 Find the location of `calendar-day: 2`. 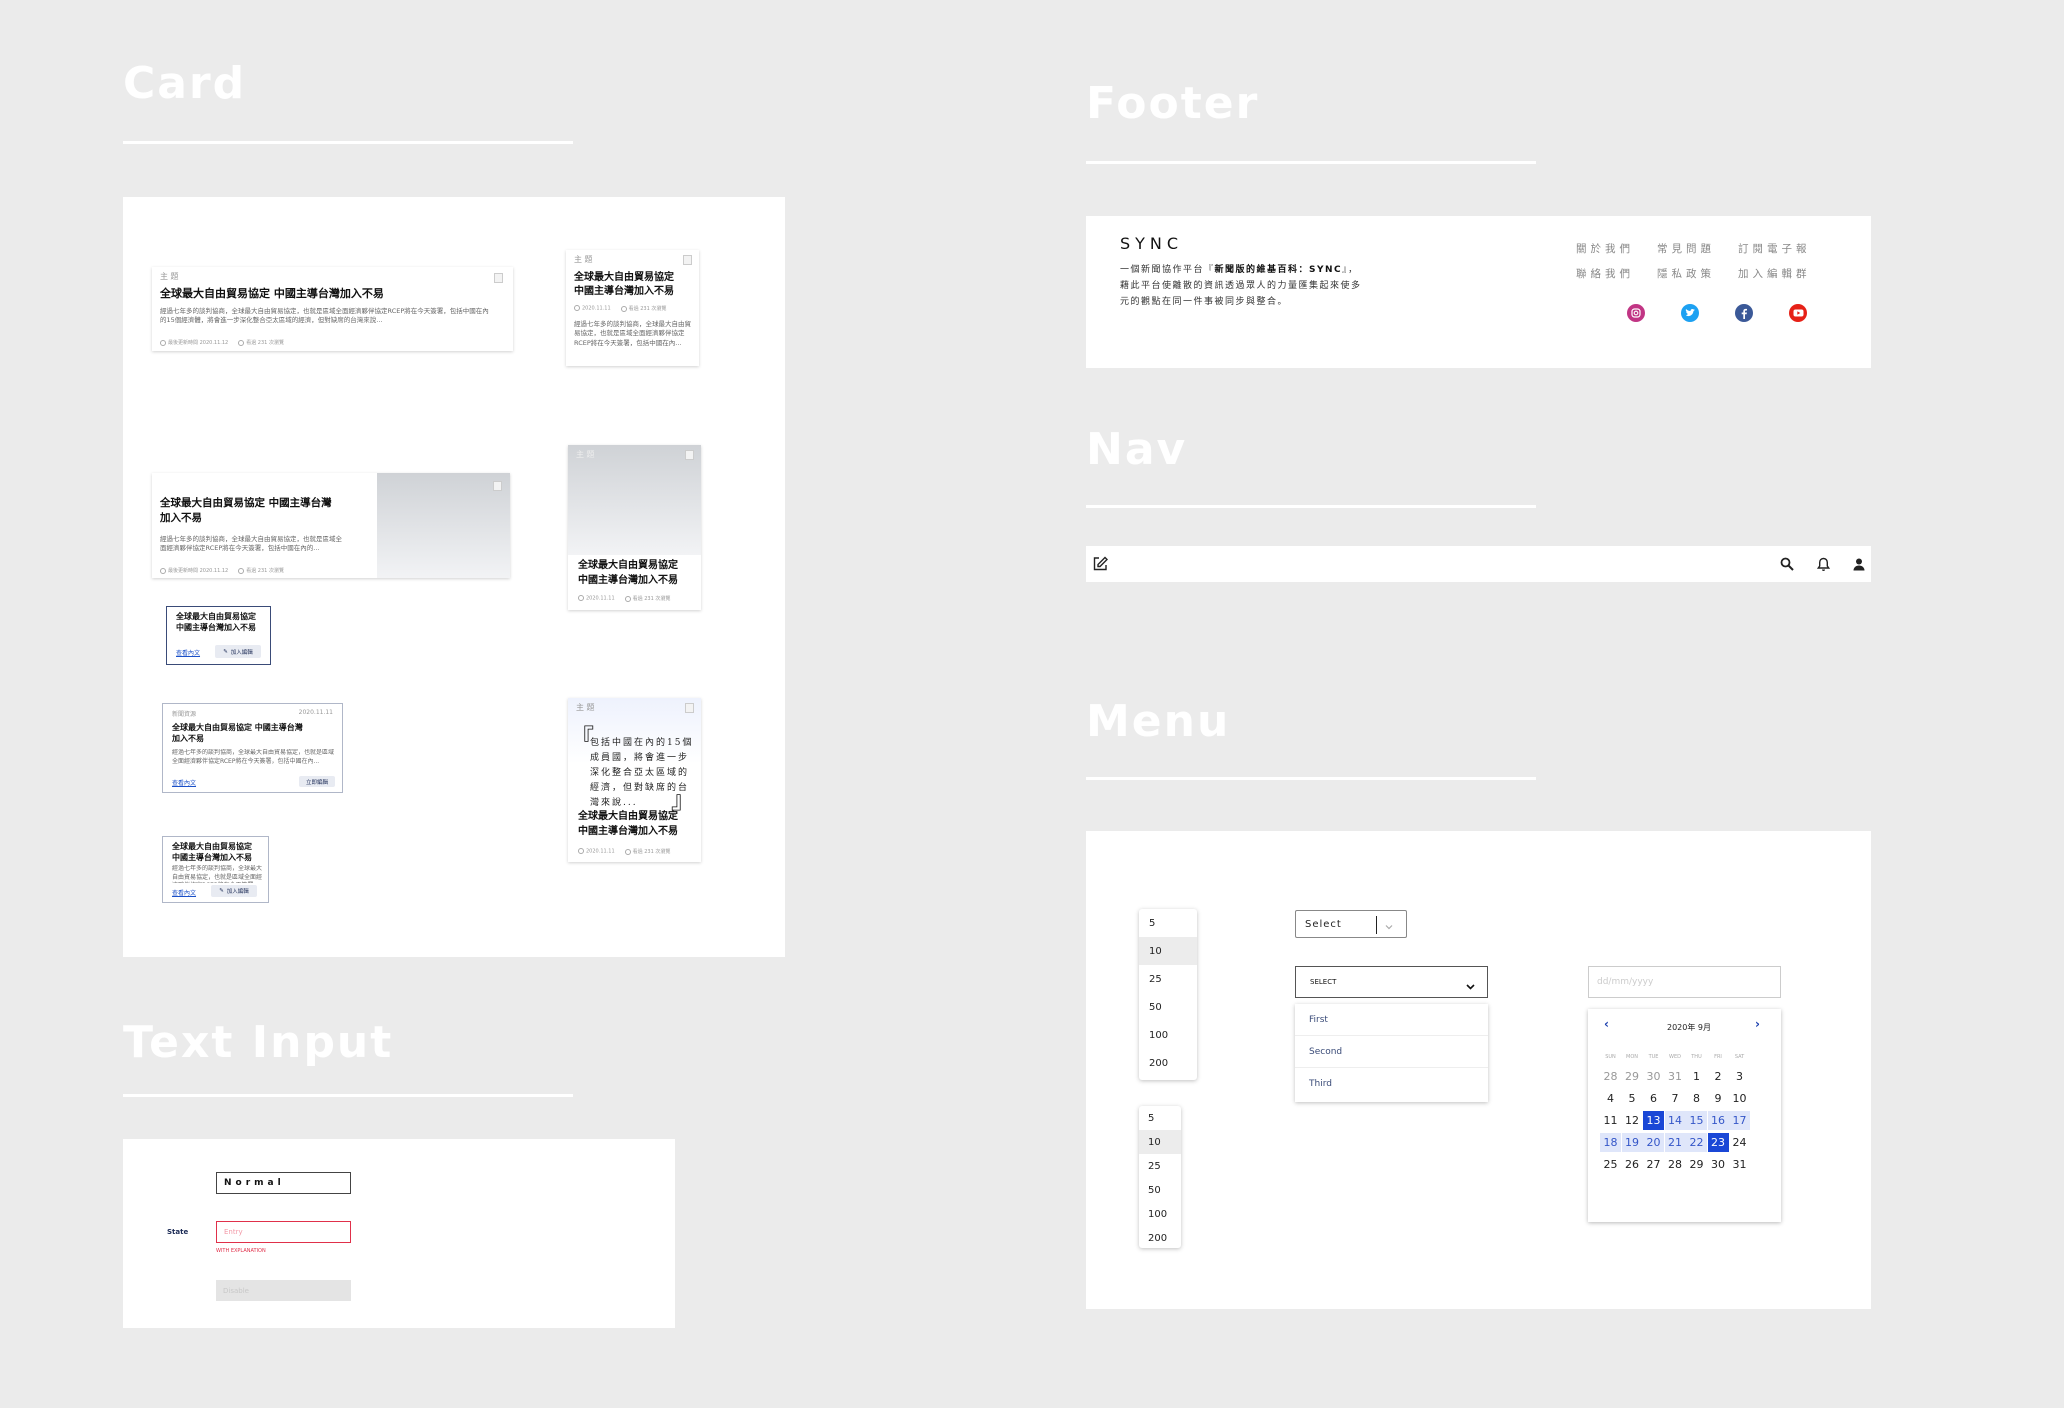

calendar-day: 2 is located at coordinates (1718, 1076).